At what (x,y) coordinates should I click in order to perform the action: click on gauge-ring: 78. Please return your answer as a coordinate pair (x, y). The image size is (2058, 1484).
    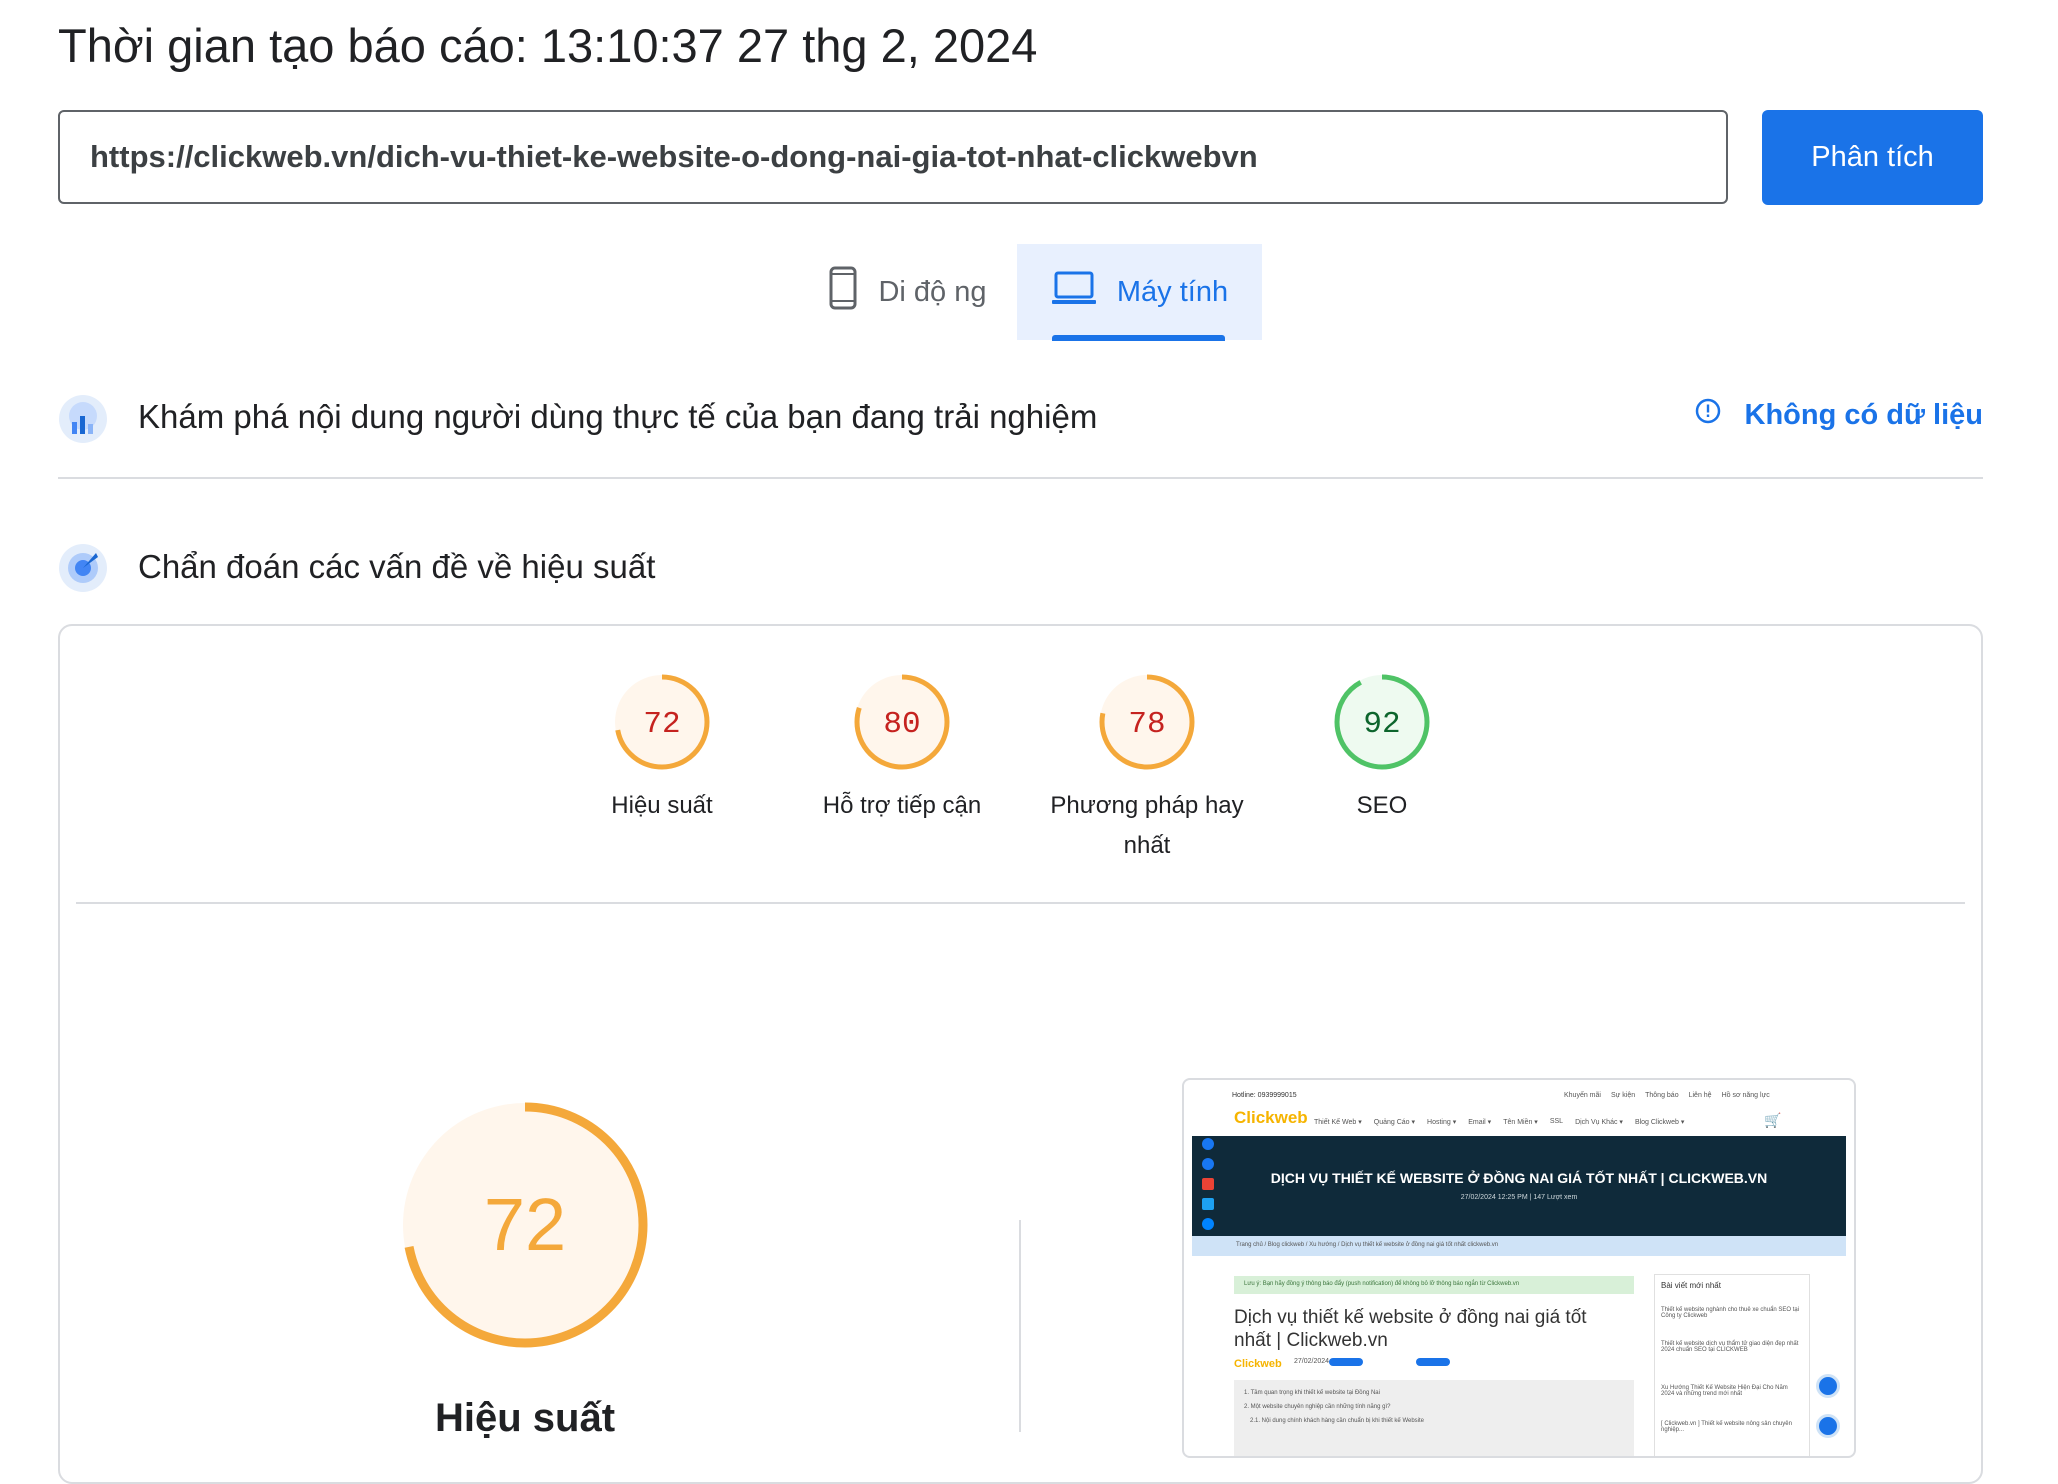
    Looking at the image, I should click on (1147, 722).